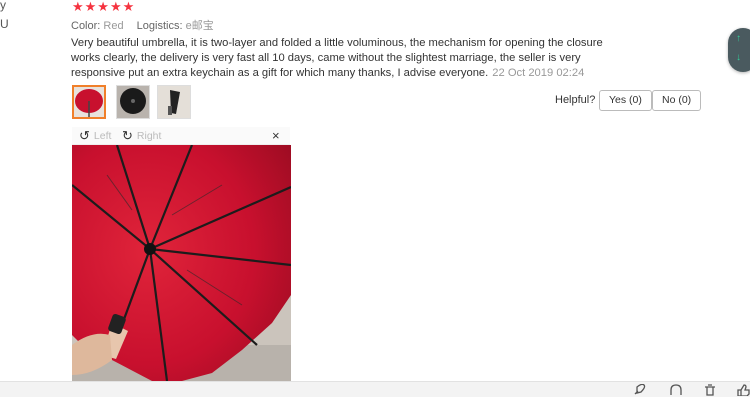 This screenshot has width=750, height=397. I want to click on arrow-down-icon: ↓, so click(738, 57).